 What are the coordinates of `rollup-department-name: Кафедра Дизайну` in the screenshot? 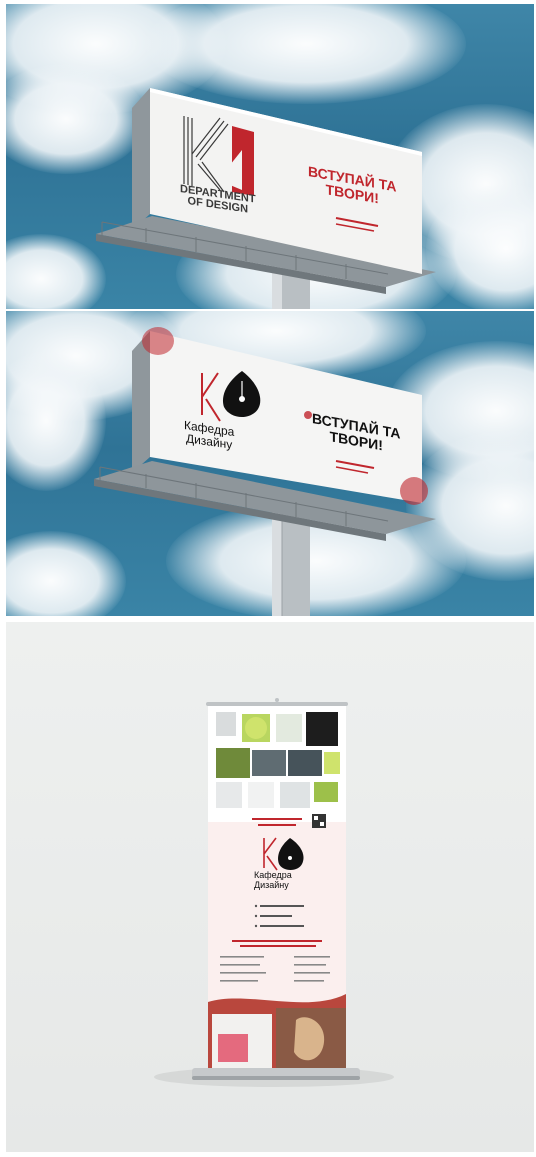 It's located at (273, 880).